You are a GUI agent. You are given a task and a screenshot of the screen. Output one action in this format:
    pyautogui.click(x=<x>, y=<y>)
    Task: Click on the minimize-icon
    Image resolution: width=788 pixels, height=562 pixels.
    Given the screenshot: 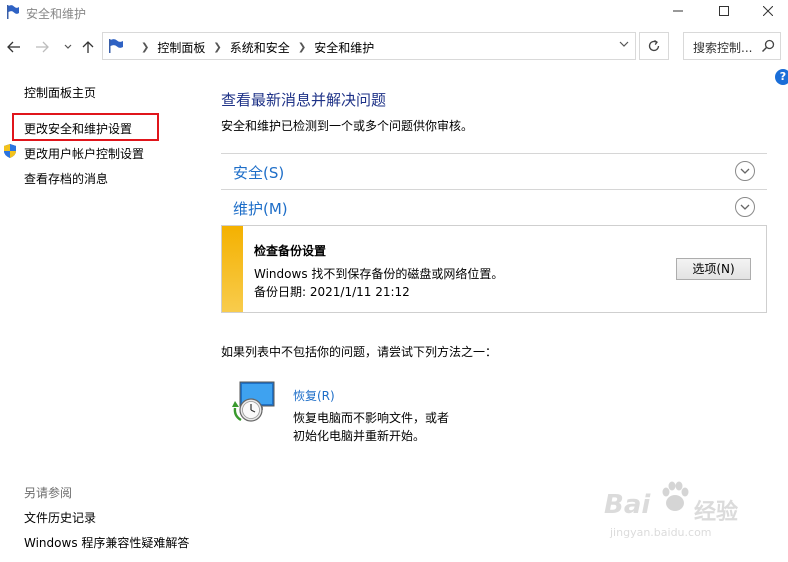 What is the action you would take?
    pyautogui.click(x=678, y=11)
    